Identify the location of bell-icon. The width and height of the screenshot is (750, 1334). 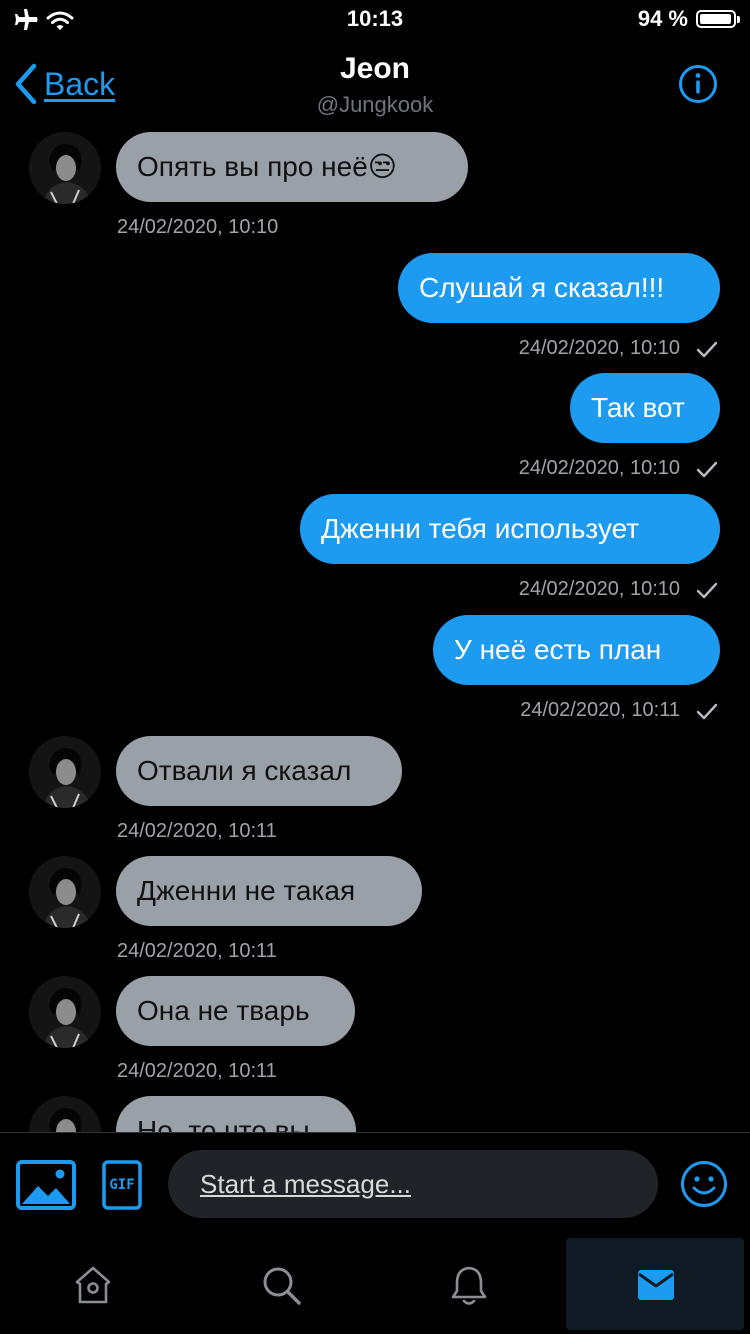
(469, 1285).